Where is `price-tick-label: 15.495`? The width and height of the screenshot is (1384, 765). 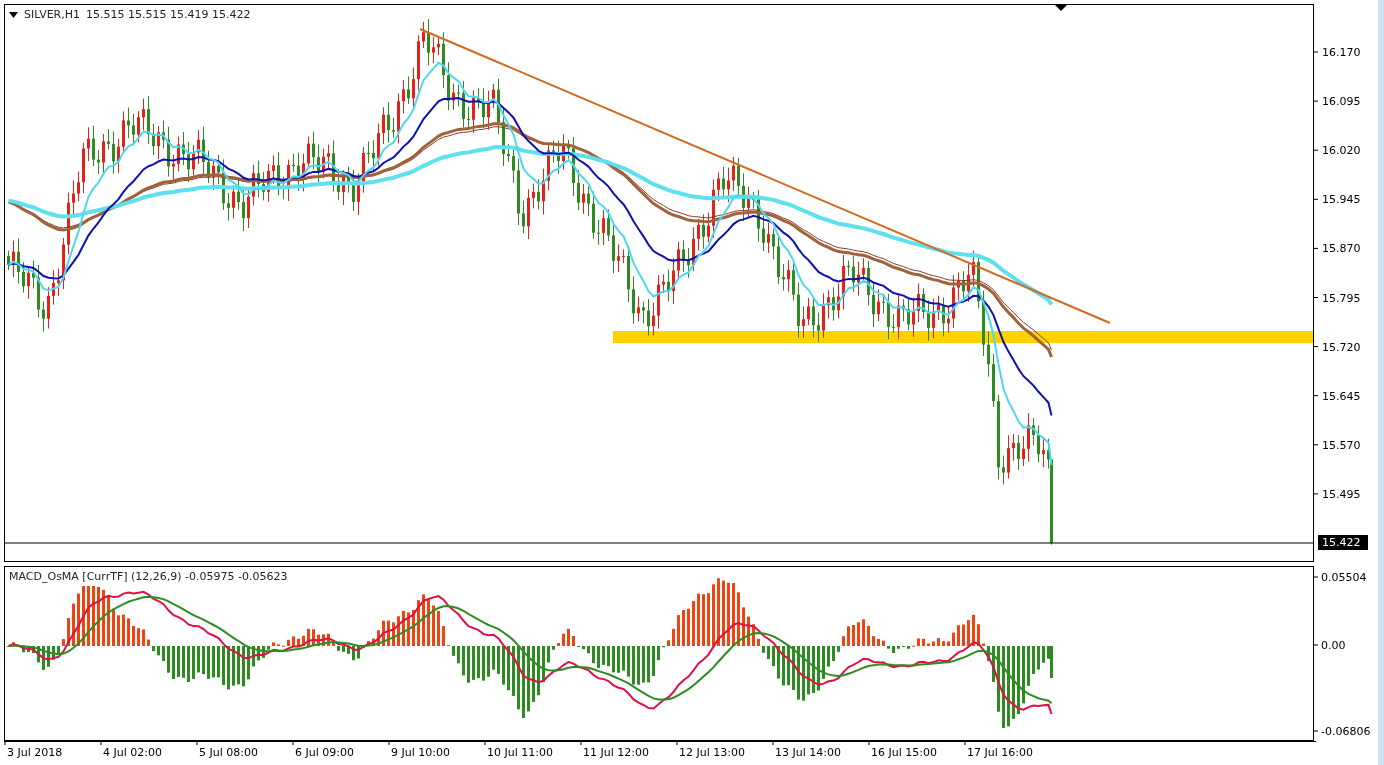
price-tick-label: 15.495 is located at coordinates (1341, 494).